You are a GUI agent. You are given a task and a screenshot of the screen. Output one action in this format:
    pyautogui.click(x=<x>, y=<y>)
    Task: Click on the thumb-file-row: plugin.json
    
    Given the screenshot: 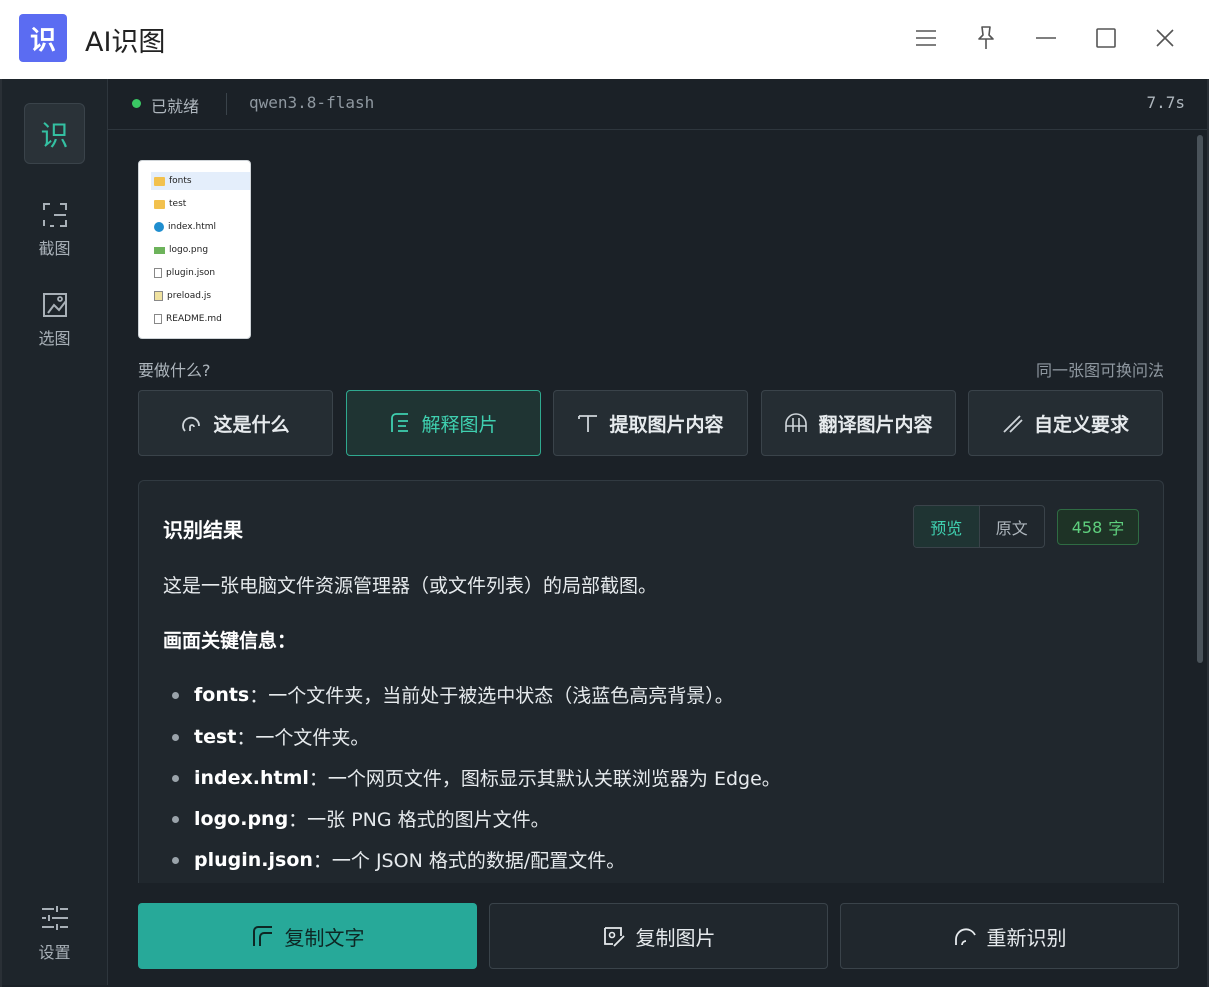 What is the action you would take?
    pyautogui.click(x=200, y=273)
    